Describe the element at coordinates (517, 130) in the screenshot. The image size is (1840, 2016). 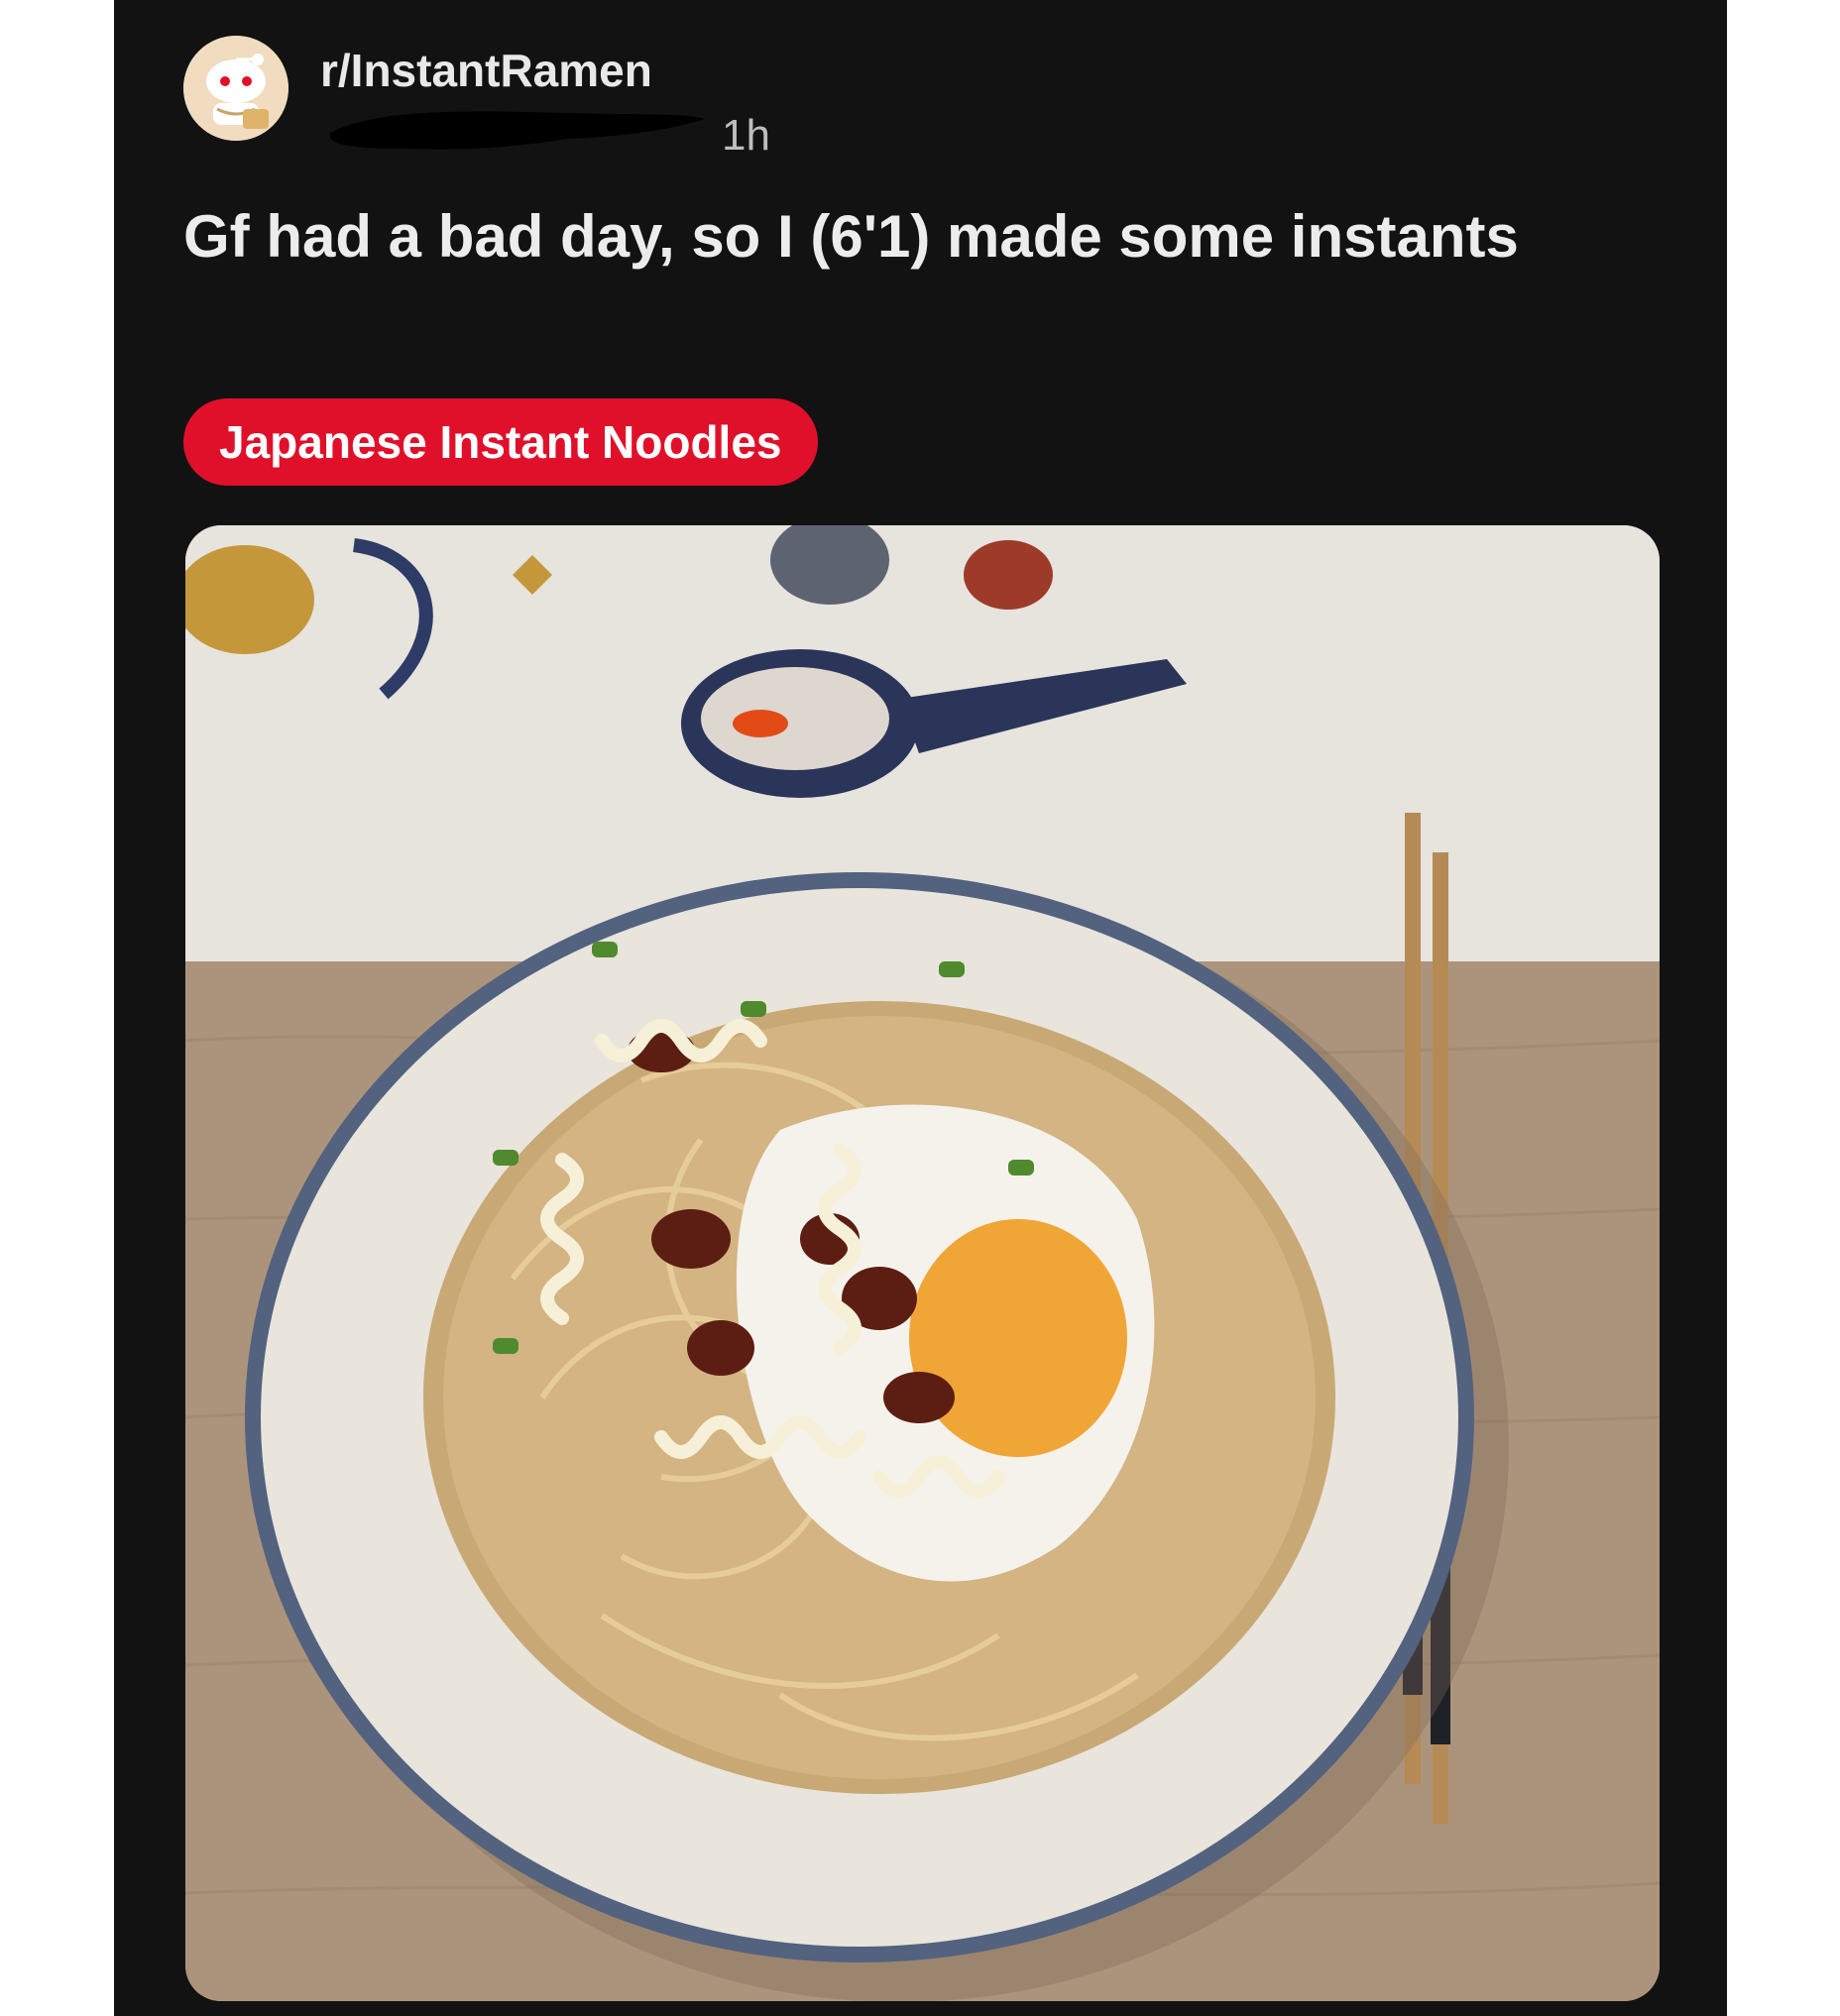
I see `redacted-username` at that location.